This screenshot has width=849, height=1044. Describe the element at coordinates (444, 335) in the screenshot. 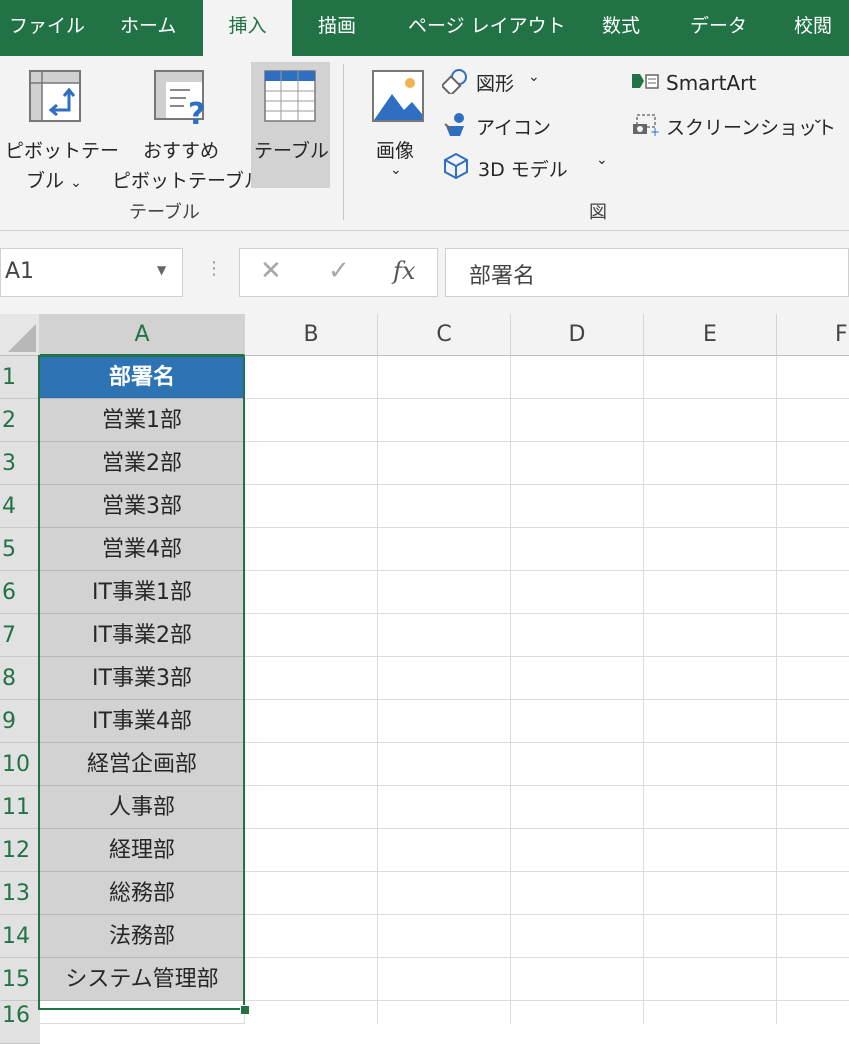

I see `column-header-c: C` at that location.